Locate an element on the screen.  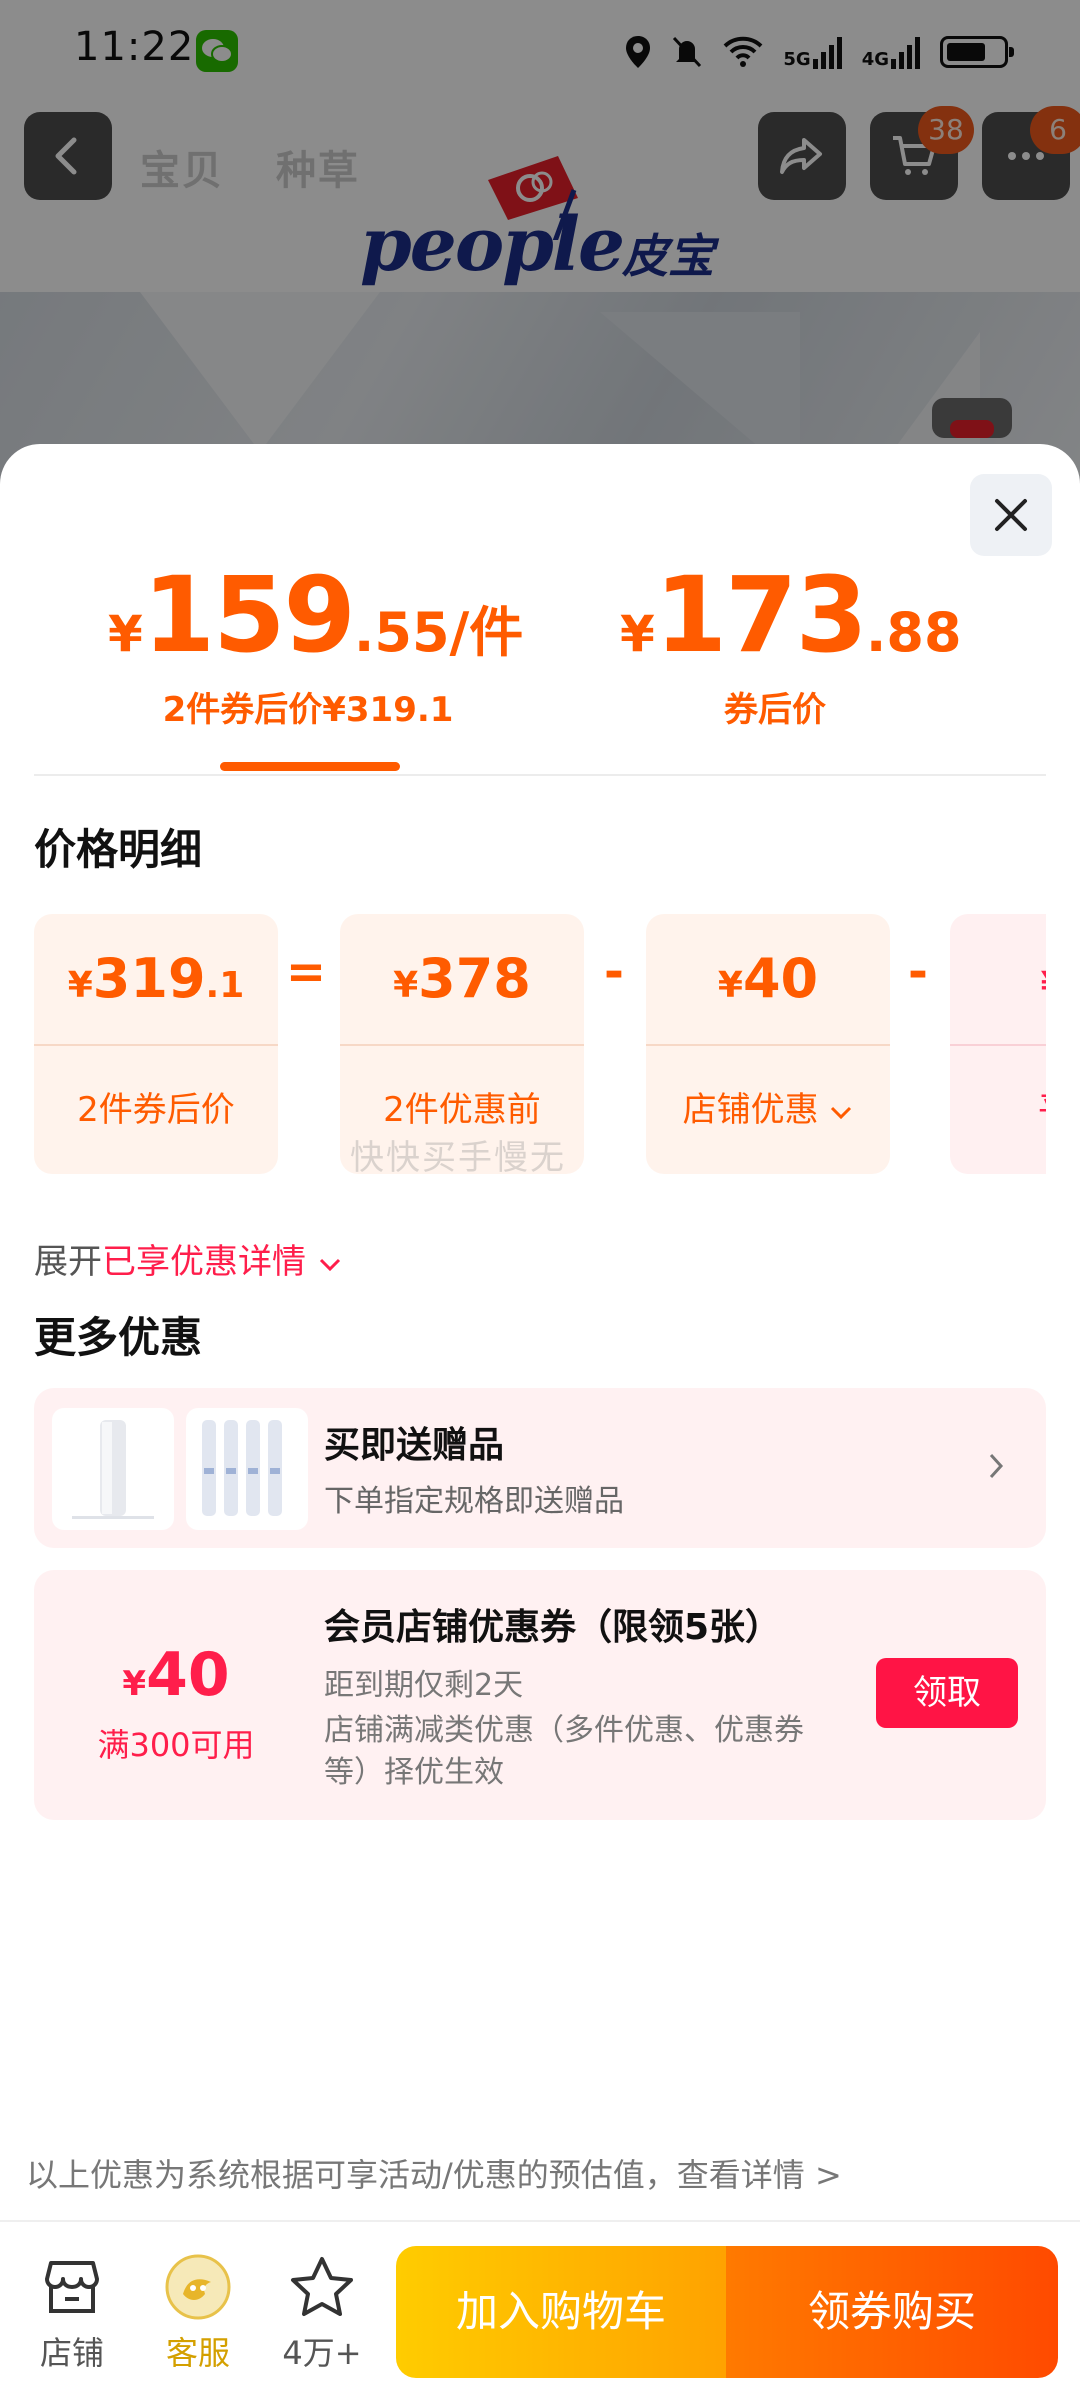
coupon-rule: 店铺满减类优惠（多件优惠、优惠券等）择优生效 is located at coordinates (564, 1751).